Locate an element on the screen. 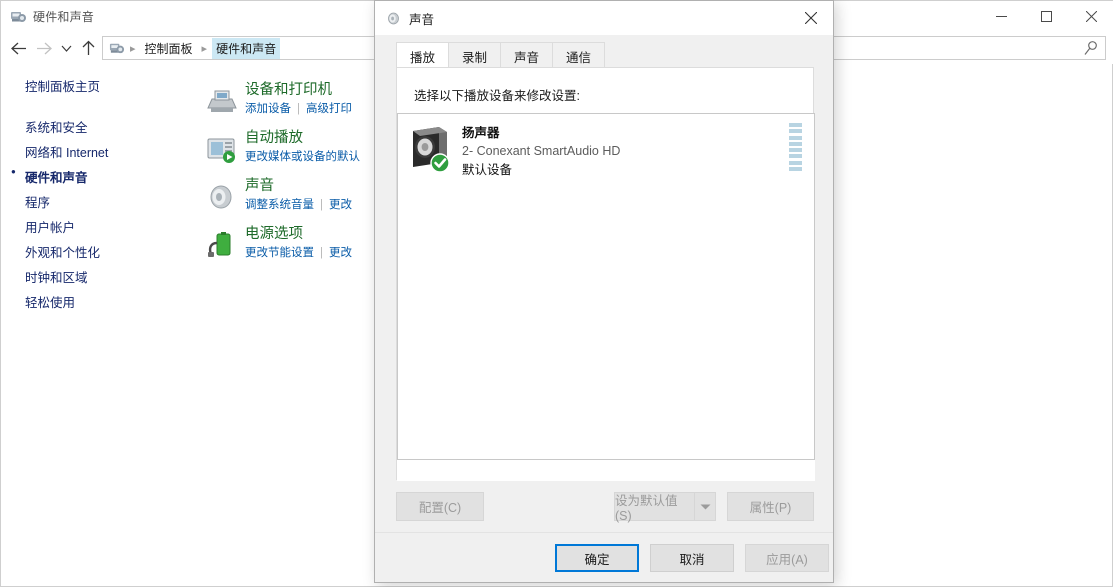  category-links: 更改节能设置 | 更改 is located at coordinates (298, 253).